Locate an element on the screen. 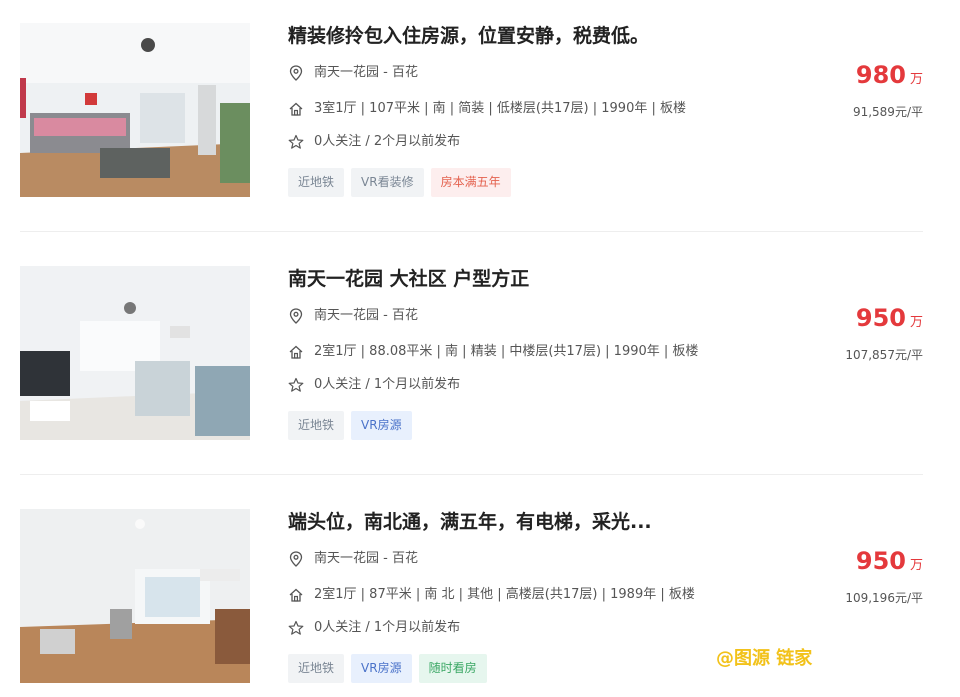 The width and height of the screenshot is (960, 697). unit-price: 107,857元/平 is located at coordinates (884, 355).